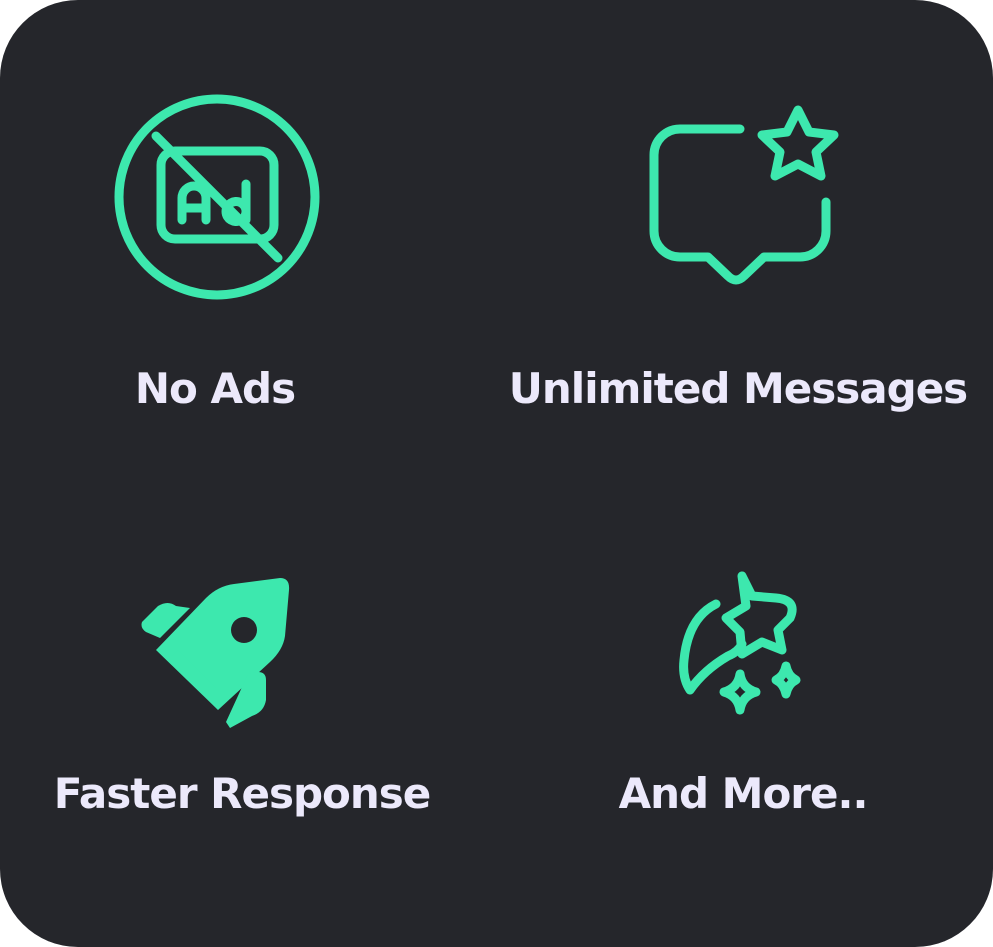 This screenshot has width=993, height=947. What do you see at coordinates (242, 793) in the screenshot?
I see `feature-label: Faster Response` at bounding box center [242, 793].